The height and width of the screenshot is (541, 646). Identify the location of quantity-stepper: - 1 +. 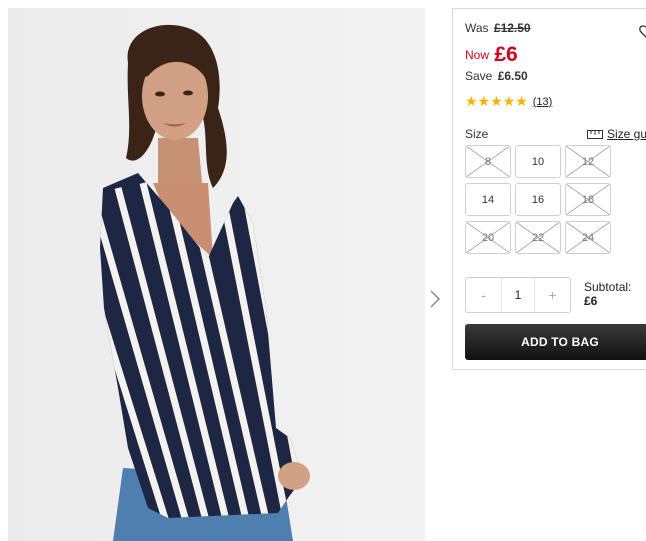
(518, 295).